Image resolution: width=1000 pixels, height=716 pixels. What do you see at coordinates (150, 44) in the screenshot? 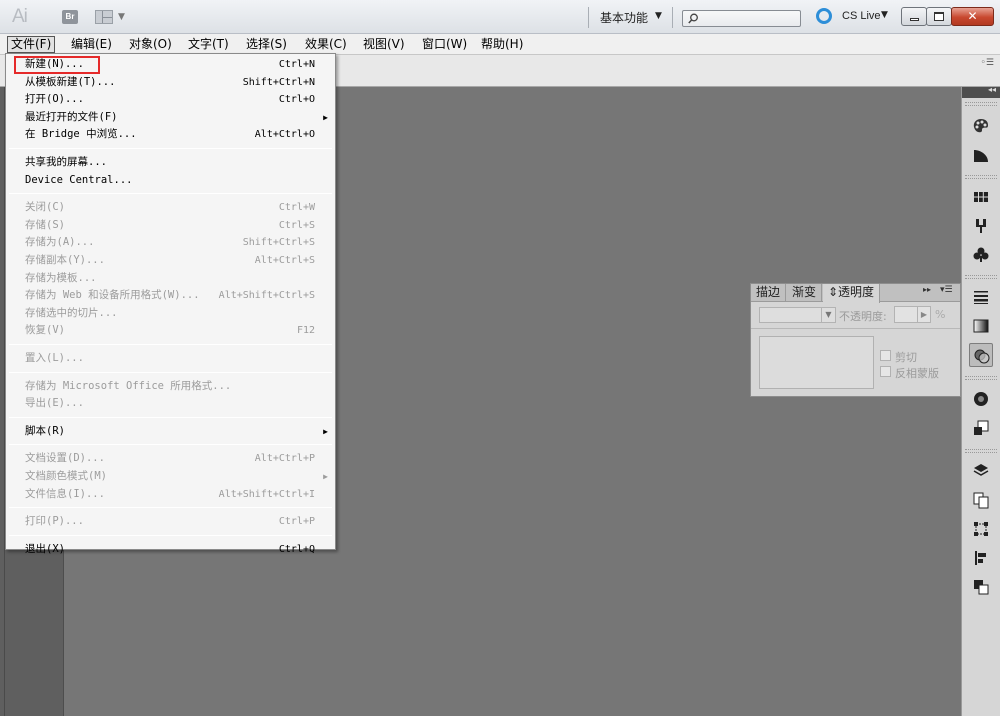
I see `menu-object: 对象(O)` at bounding box center [150, 44].